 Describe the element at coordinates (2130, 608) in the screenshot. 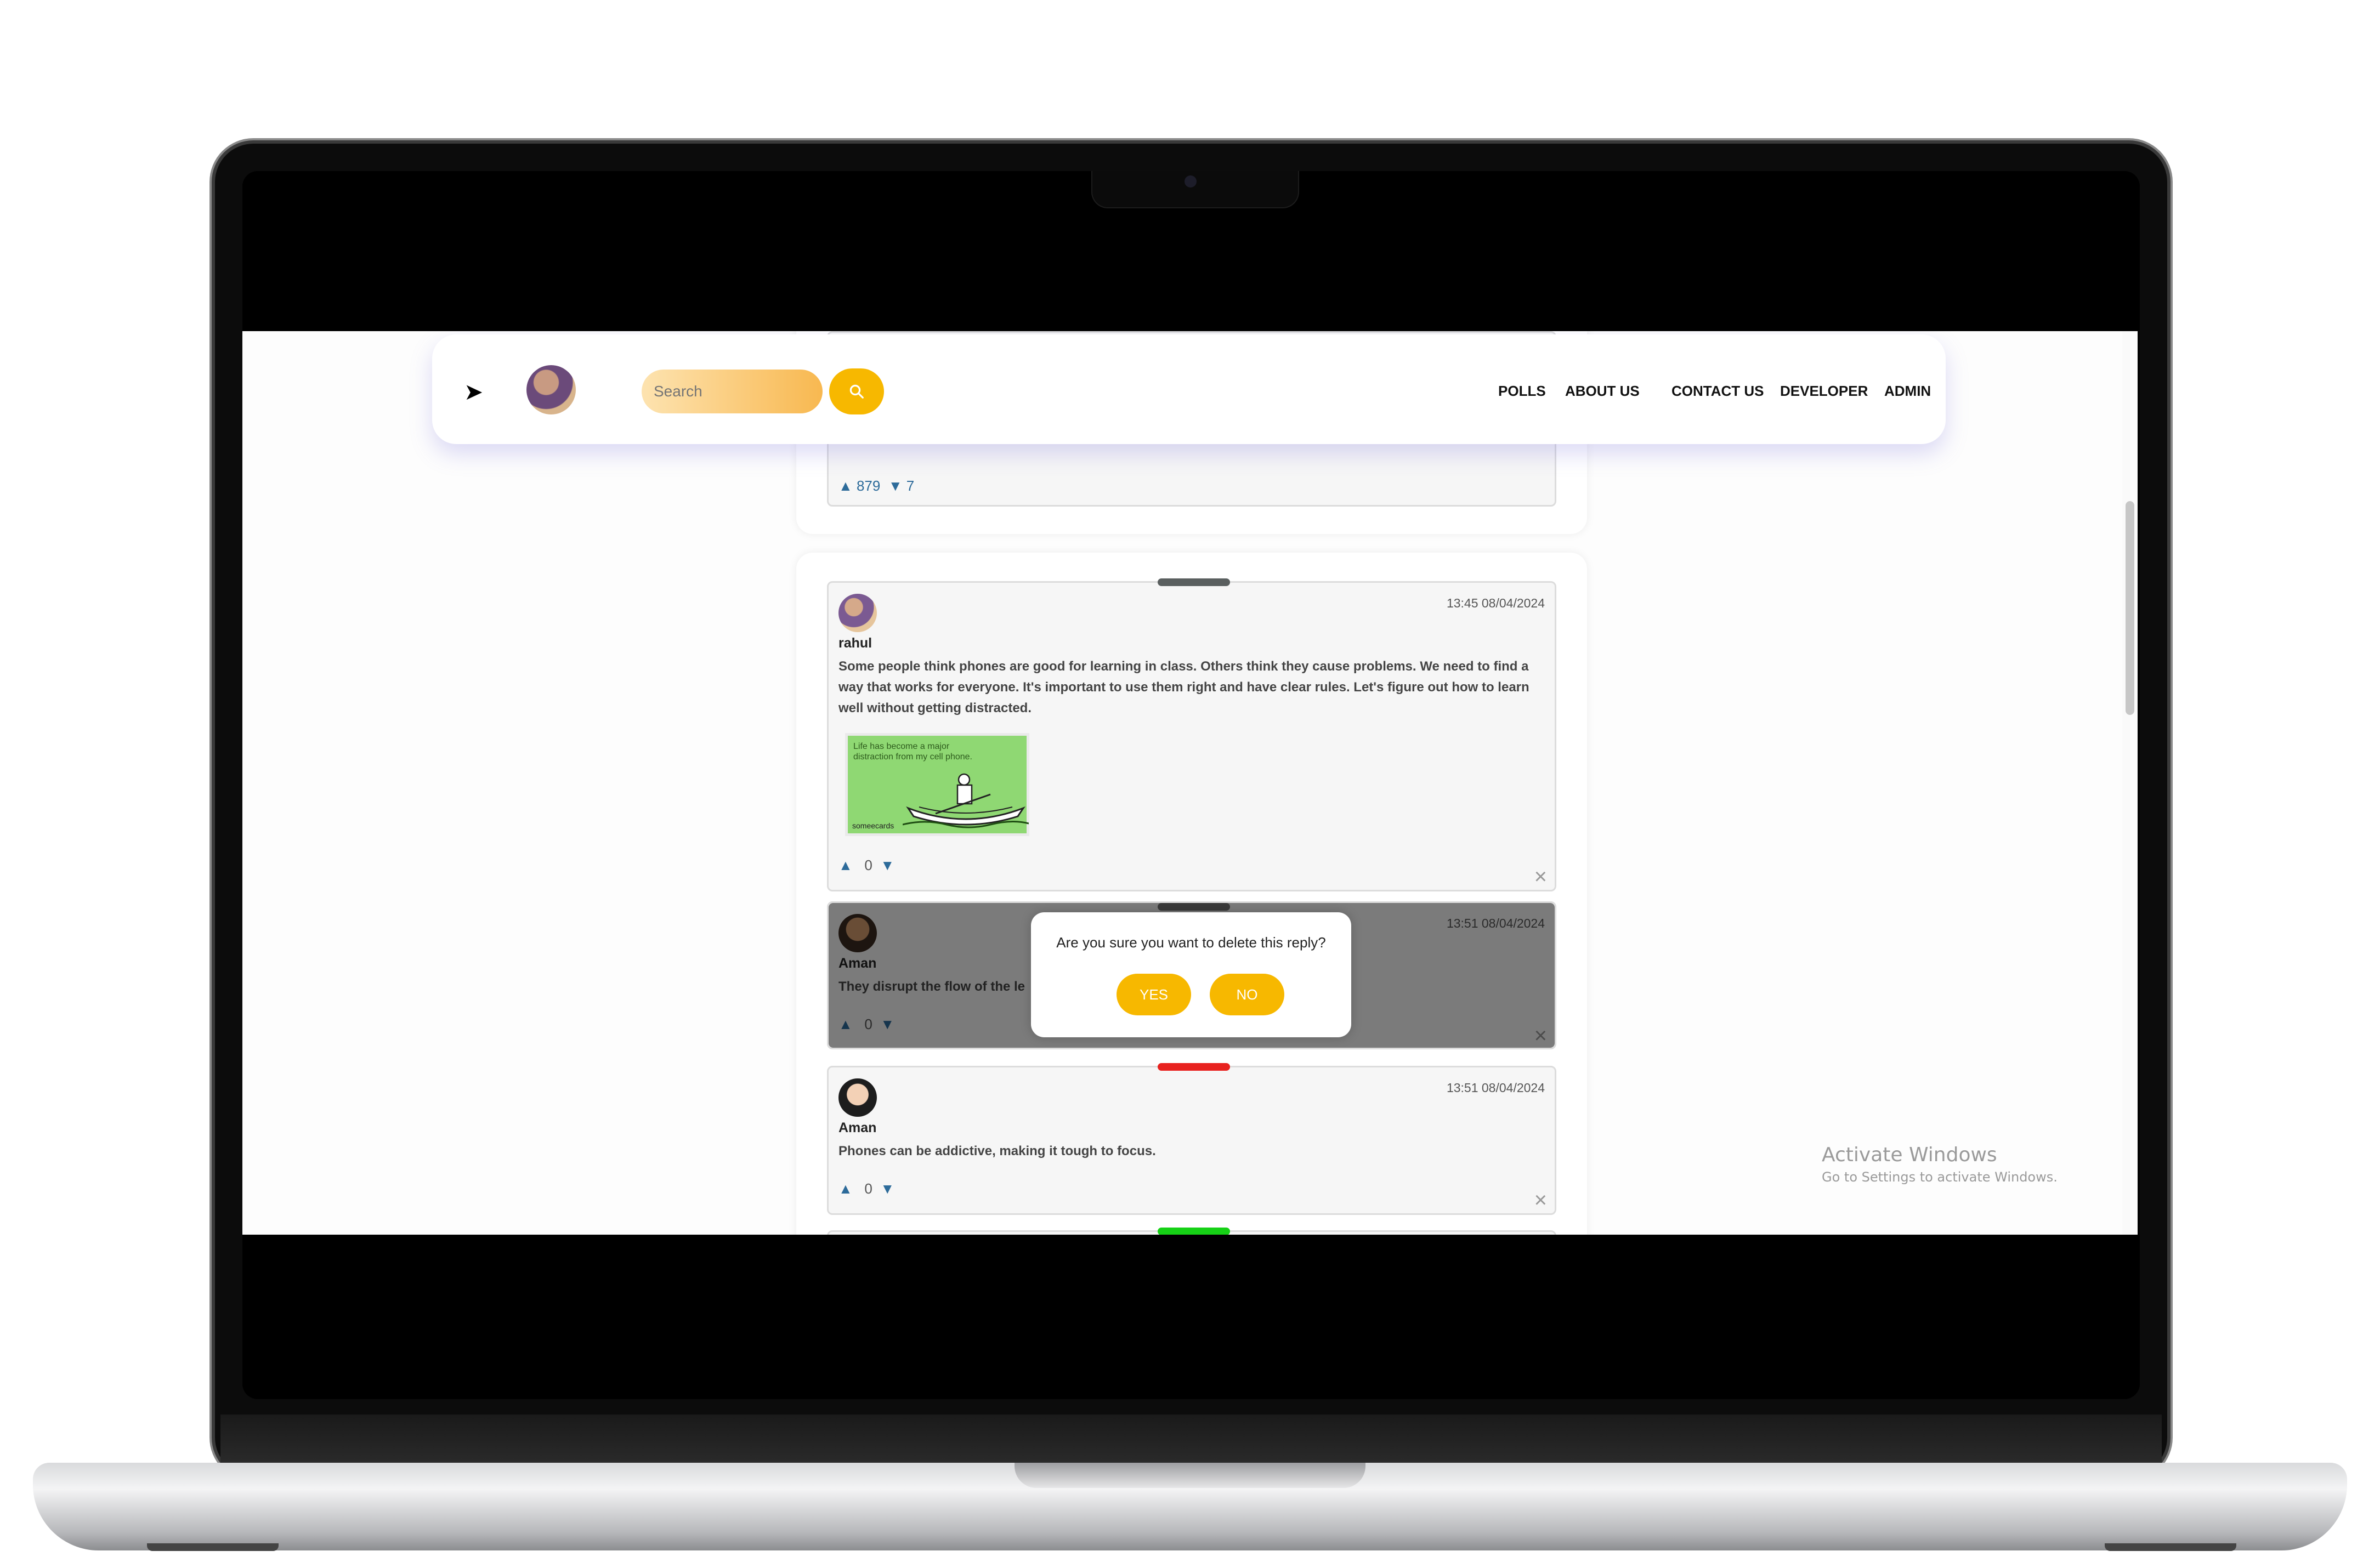

I see `scrollbar-thumb` at that location.